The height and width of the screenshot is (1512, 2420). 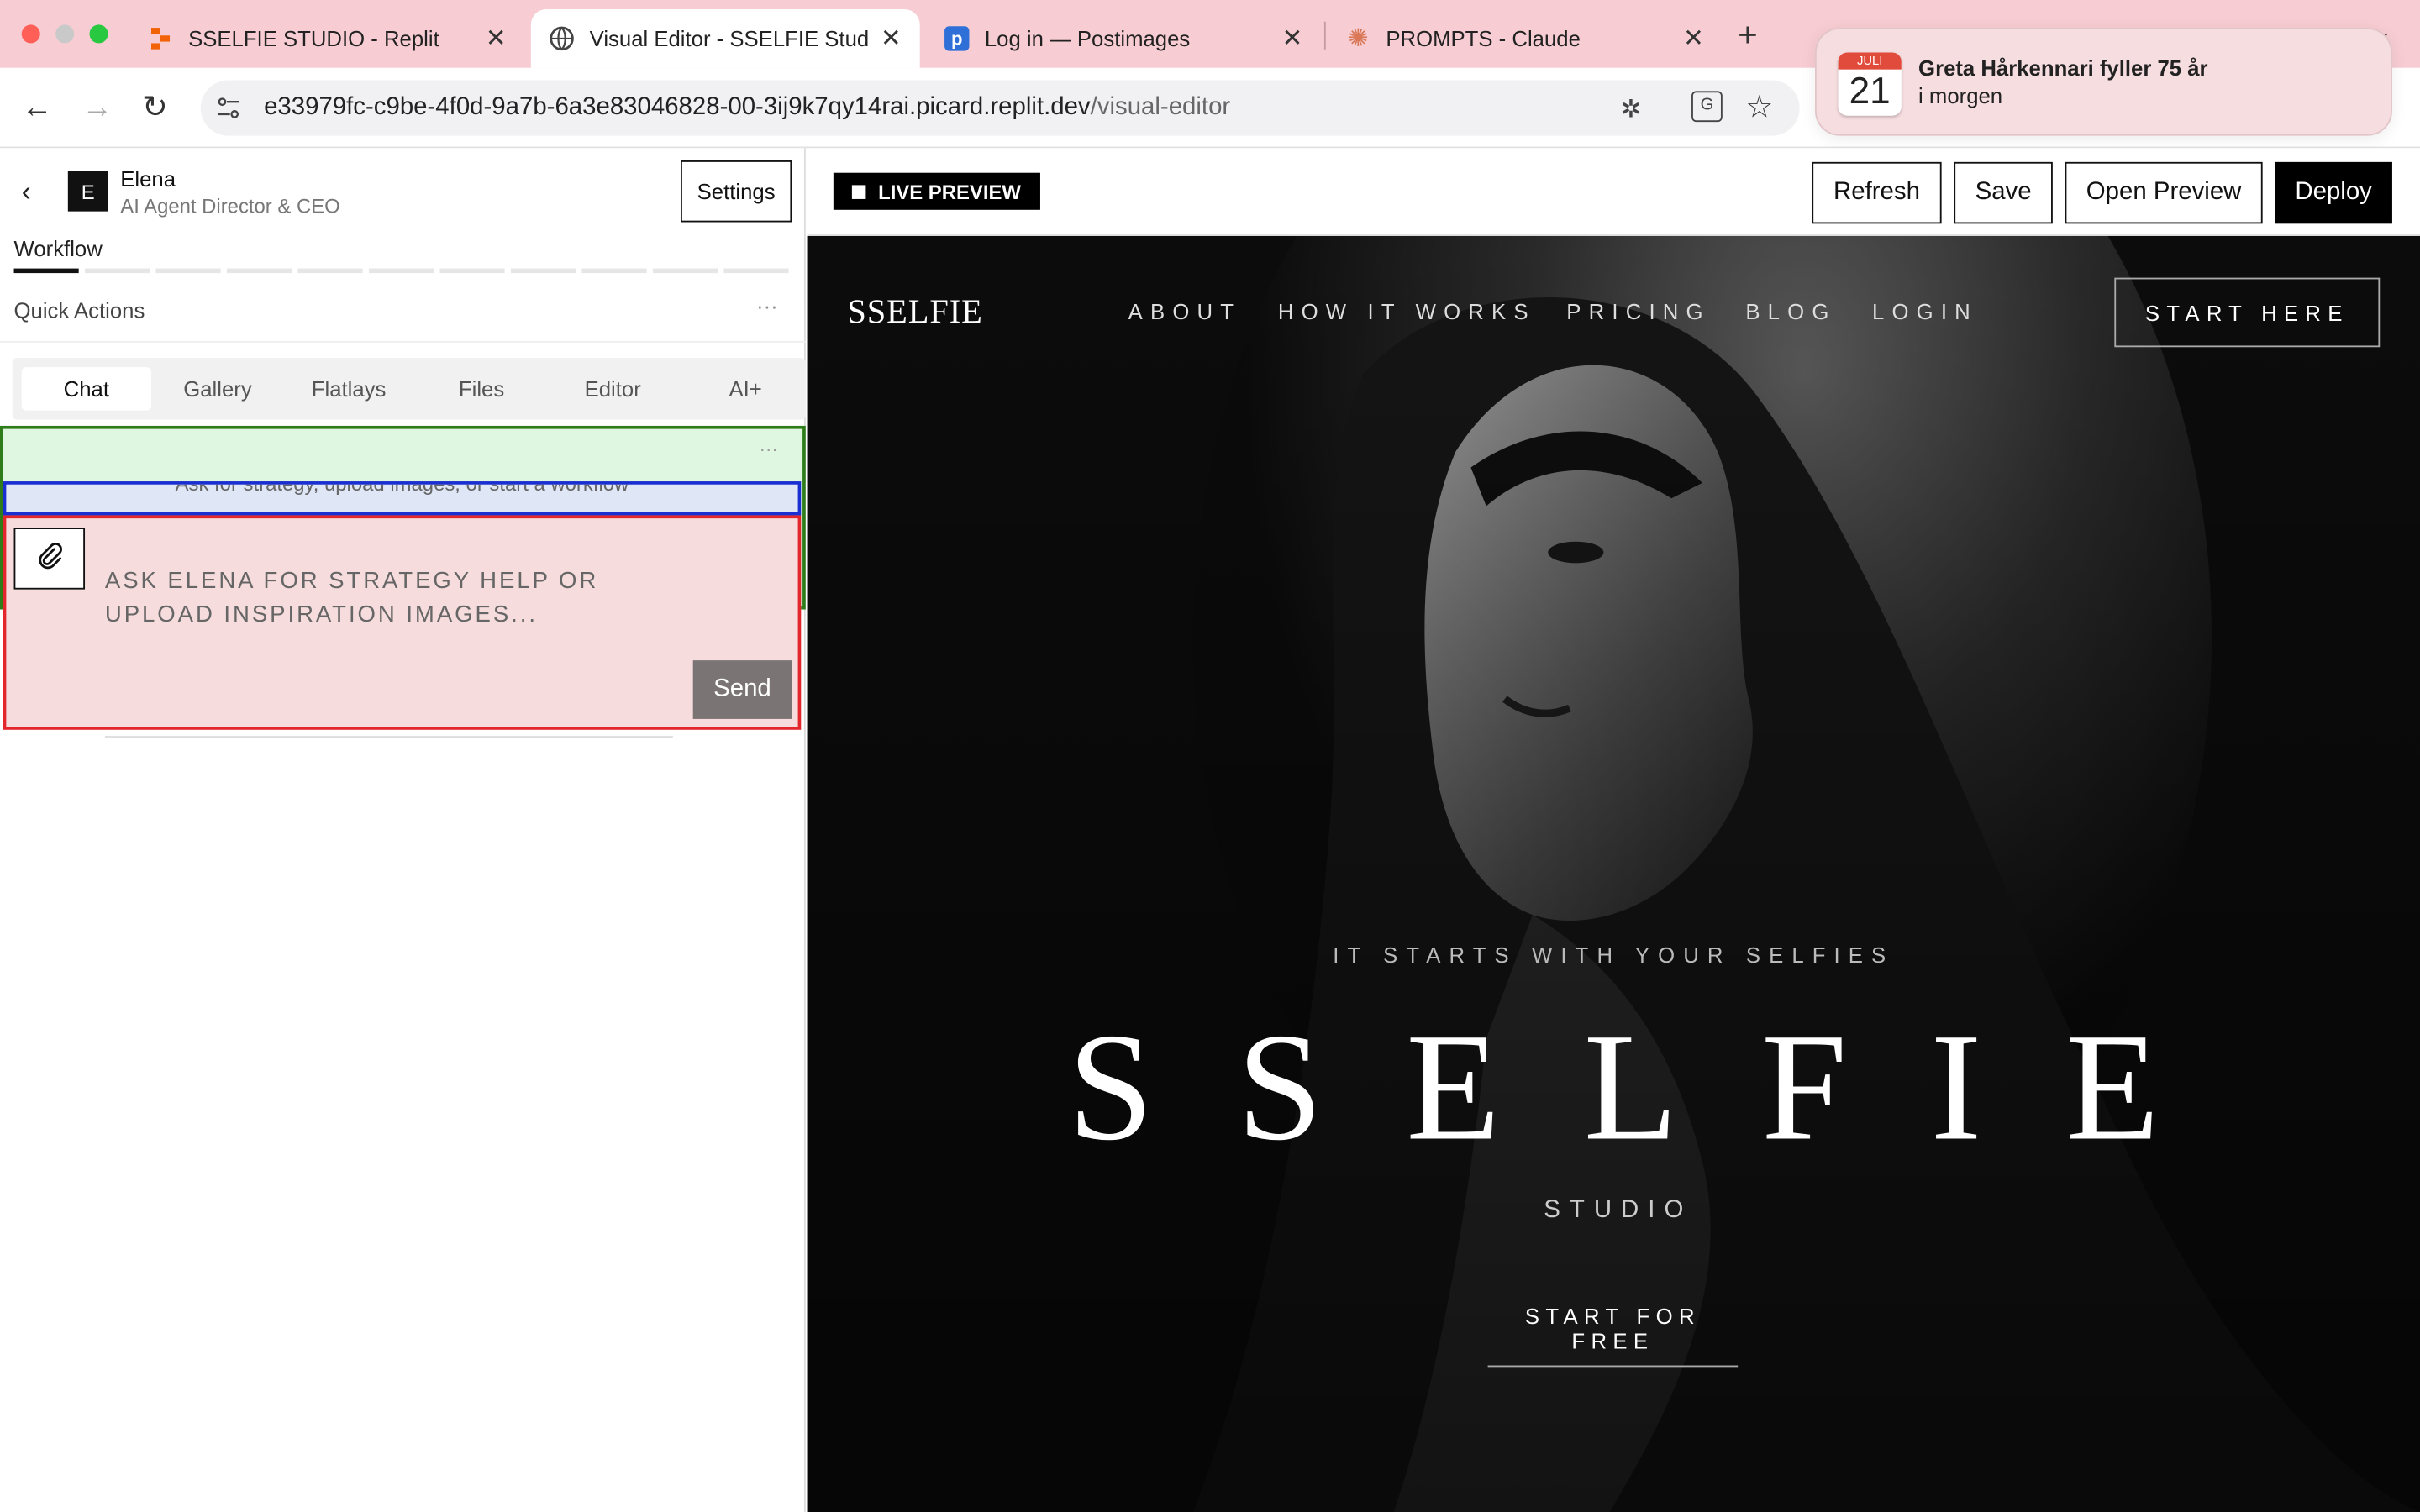 I want to click on live-preview-badge: LIVE PREVIEW, so click(x=936, y=191).